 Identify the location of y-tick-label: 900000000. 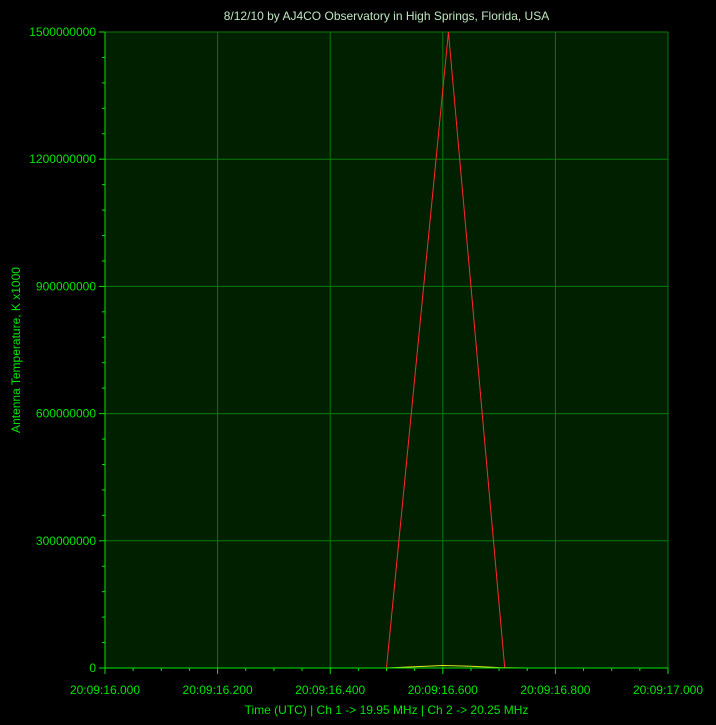
(66, 286).